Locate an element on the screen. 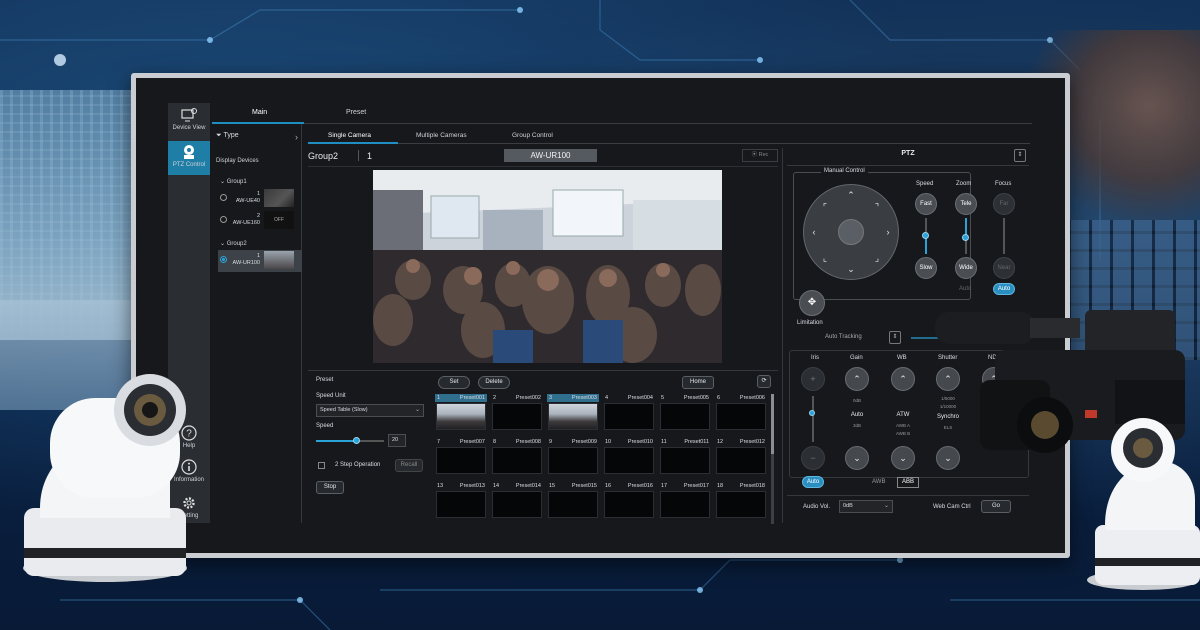  speed-unit-select: Speed Table (Slow) ⌄ is located at coordinates (370, 410).